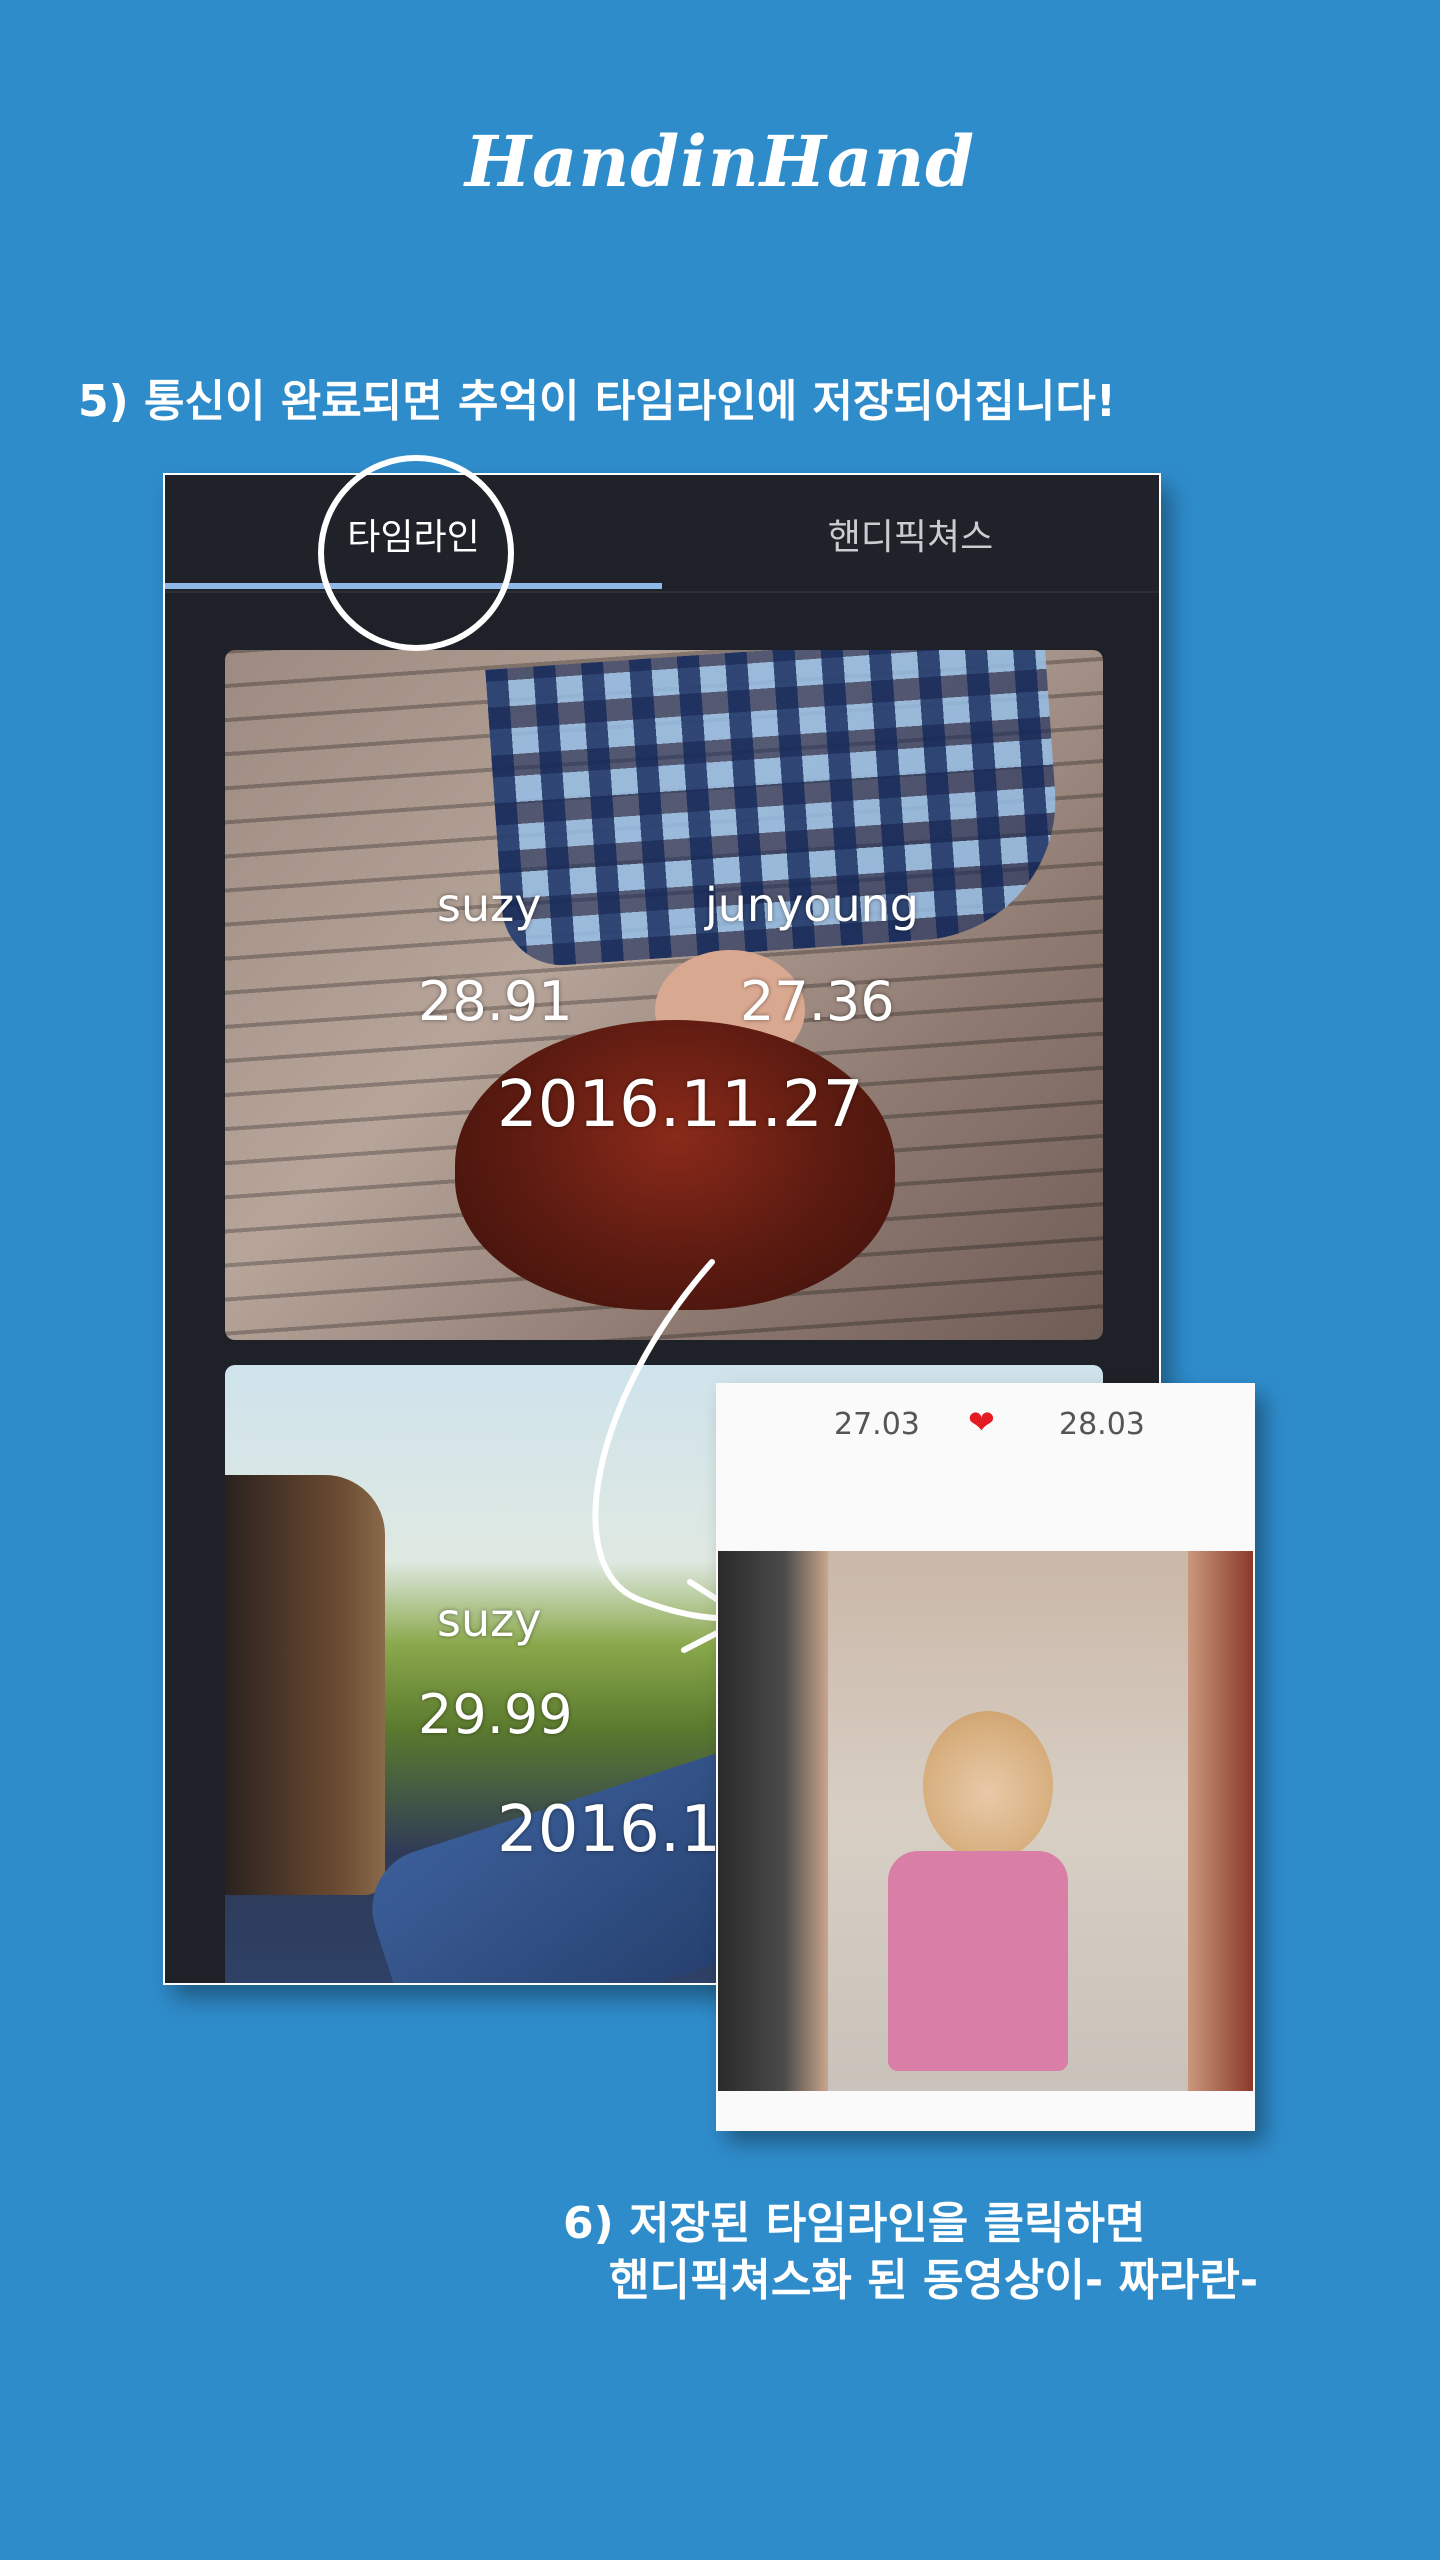 The height and width of the screenshot is (2560, 1440). What do you see at coordinates (910, 2252) in the screenshot?
I see `step-6-caption: 6) 저장된 타임라인을 클릭하면 핸디픽쳐스화 된 동영상이- 짜라란-` at bounding box center [910, 2252].